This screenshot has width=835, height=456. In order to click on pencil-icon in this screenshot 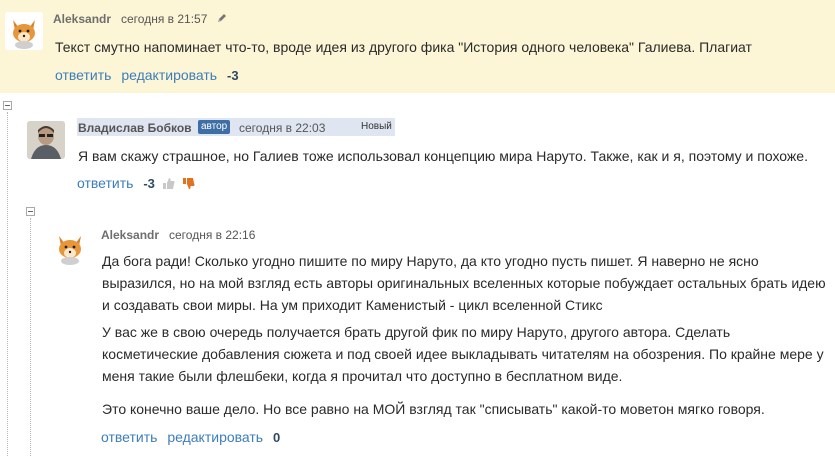, I will do `click(222, 18)`.